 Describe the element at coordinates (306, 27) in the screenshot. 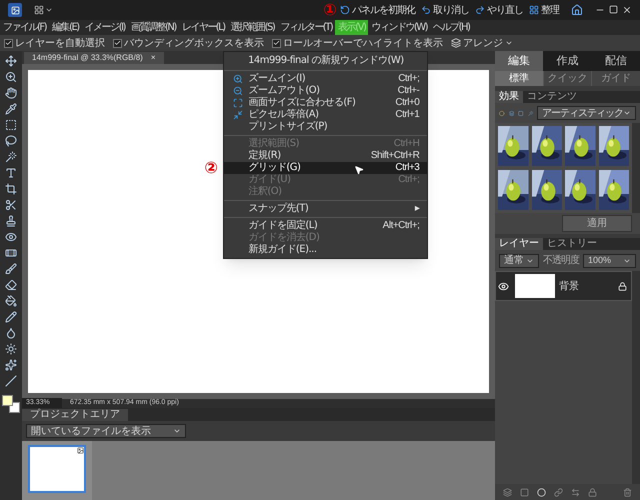

I see `menu-item: フィルター(T)` at that location.